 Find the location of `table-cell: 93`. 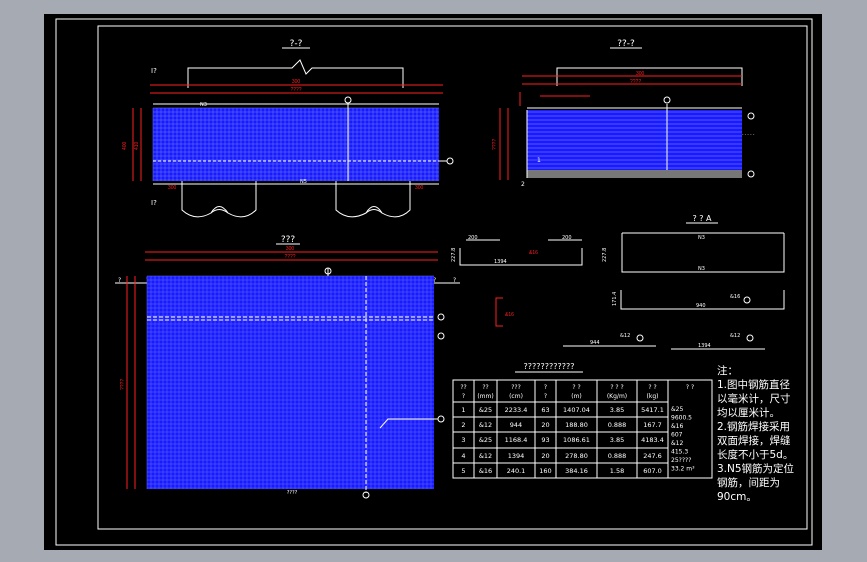

table-cell: 93 is located at coordinates (545, 440).